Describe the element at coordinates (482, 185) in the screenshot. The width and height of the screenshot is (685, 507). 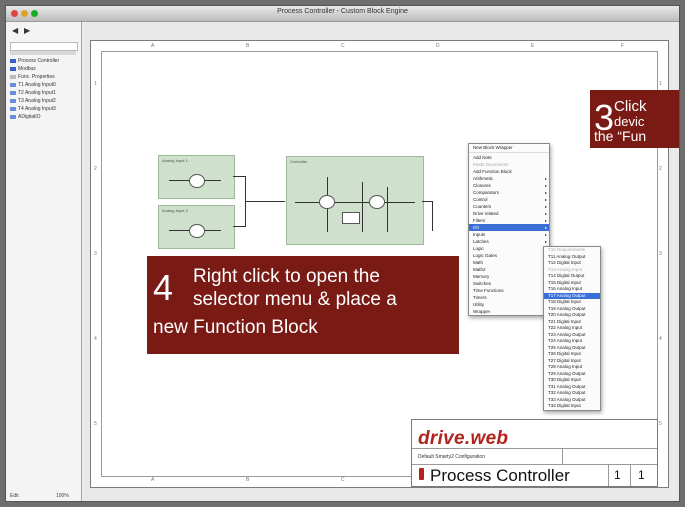
I see `menu-item-label: Closures` at that location.